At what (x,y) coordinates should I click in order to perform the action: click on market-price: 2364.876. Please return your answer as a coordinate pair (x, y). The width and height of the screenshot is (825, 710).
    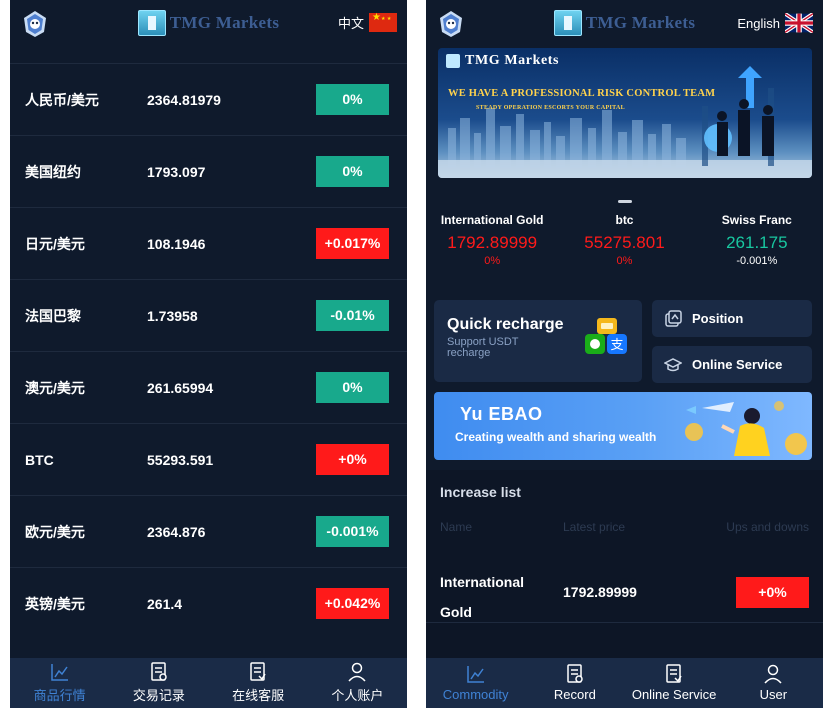
    Looking at the image, I should click on (176, 531).